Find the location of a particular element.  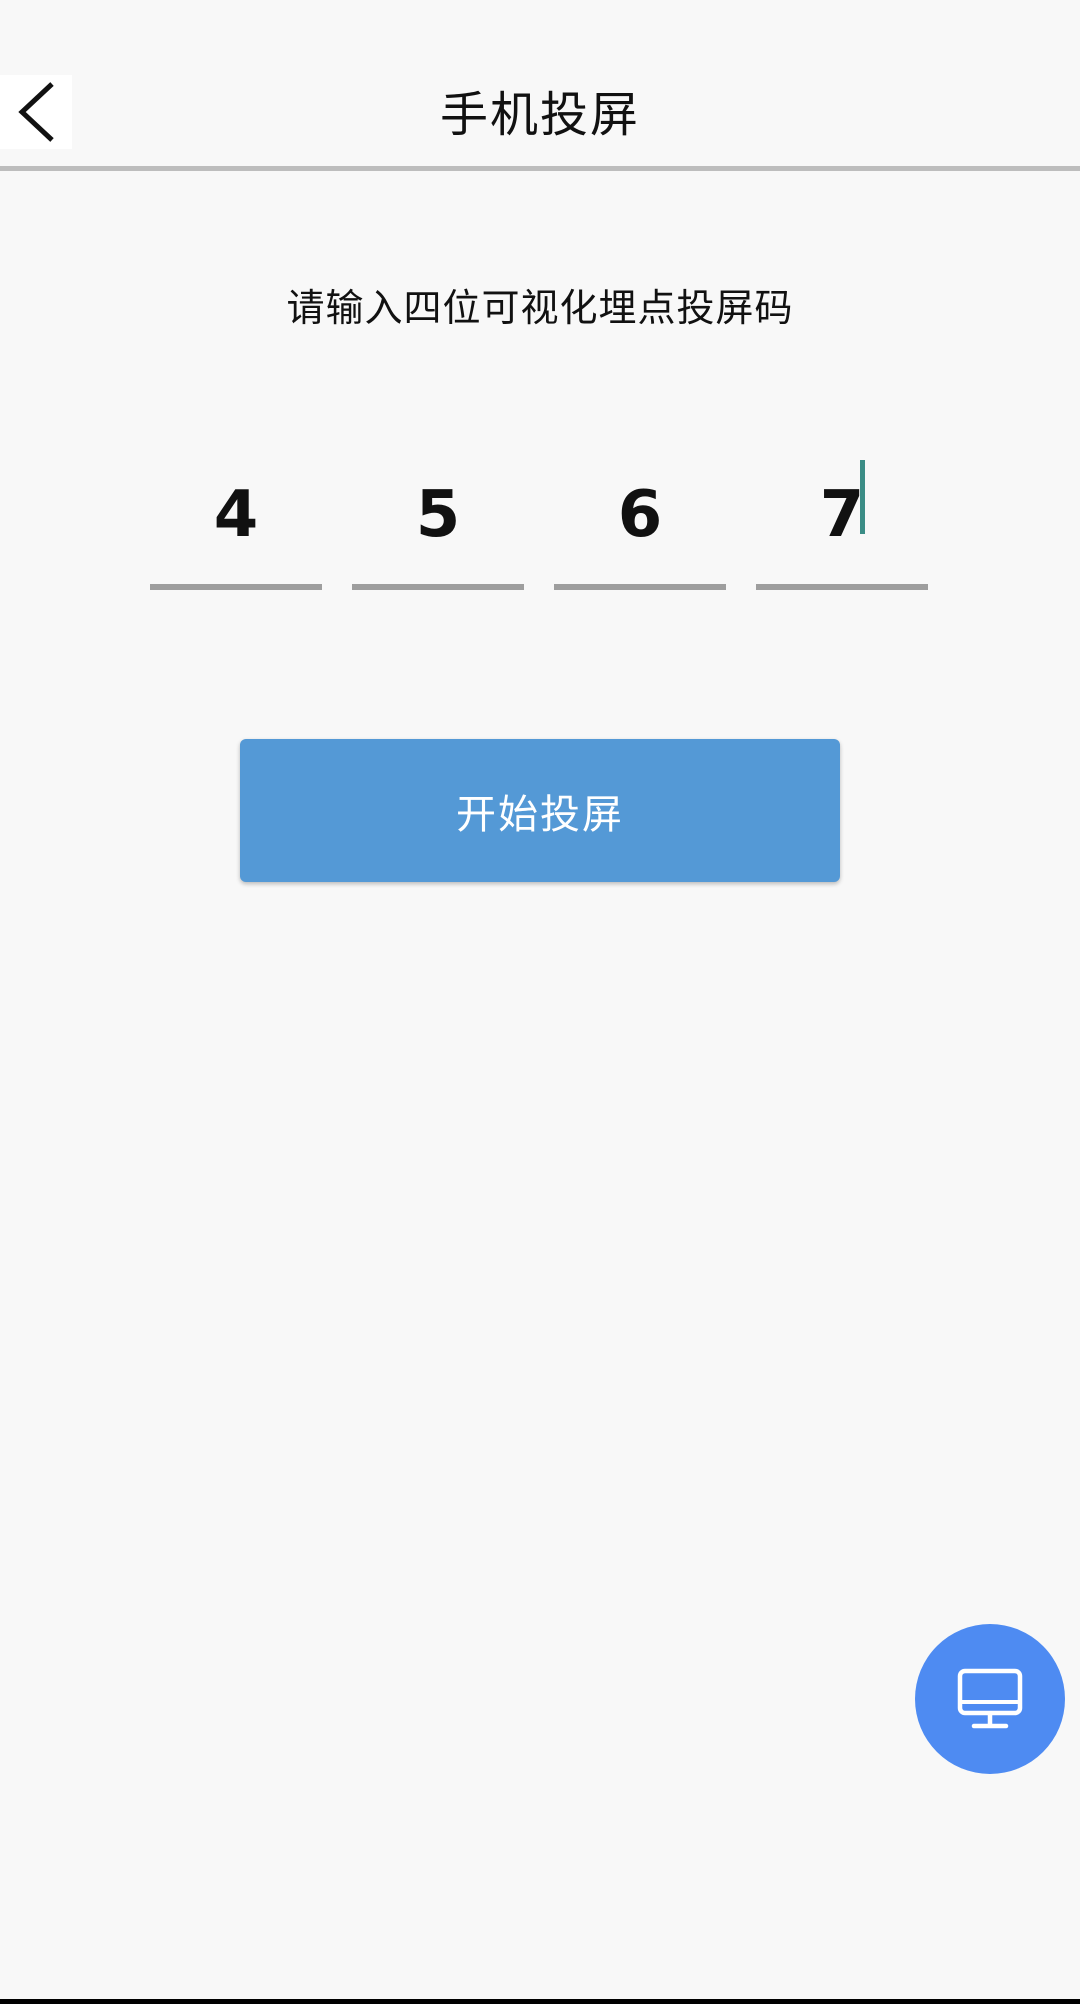

start-cast-button: 开始投屏 is located at coordinates (540, 810).